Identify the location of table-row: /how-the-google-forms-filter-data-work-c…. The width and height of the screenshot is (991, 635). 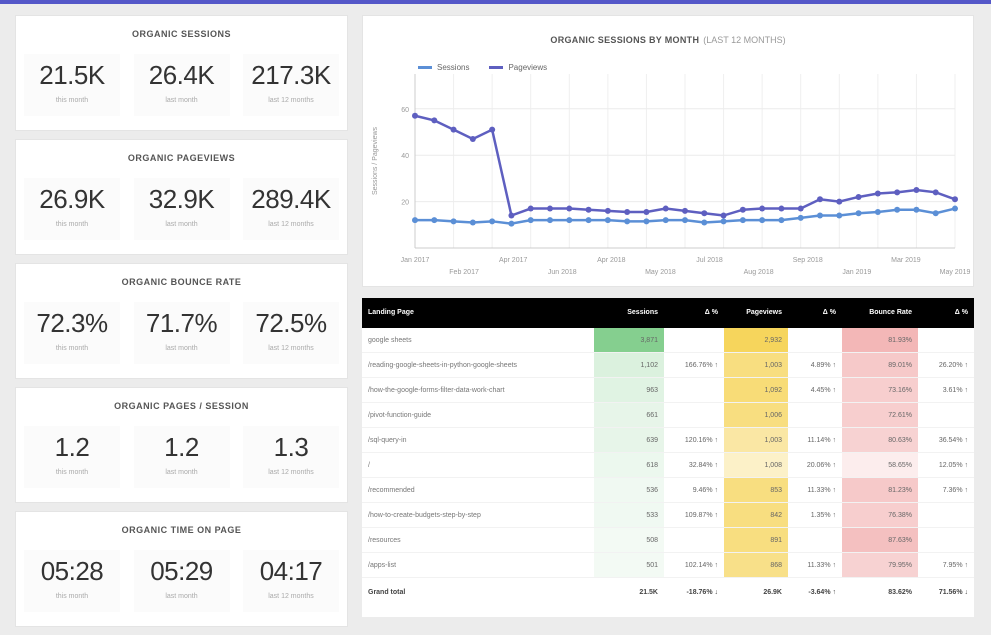
(668, 390).